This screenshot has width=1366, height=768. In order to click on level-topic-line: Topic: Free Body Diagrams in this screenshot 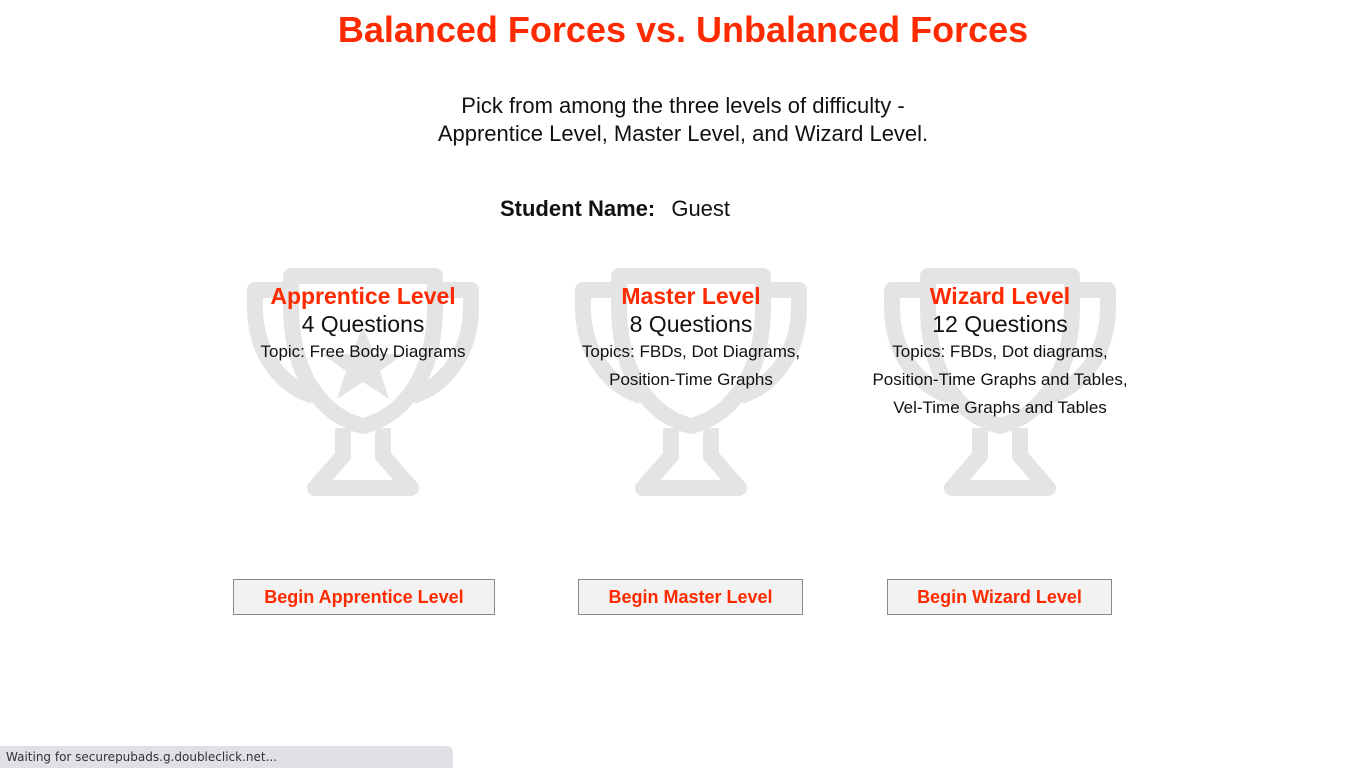, I will do `click(363, 351)`.